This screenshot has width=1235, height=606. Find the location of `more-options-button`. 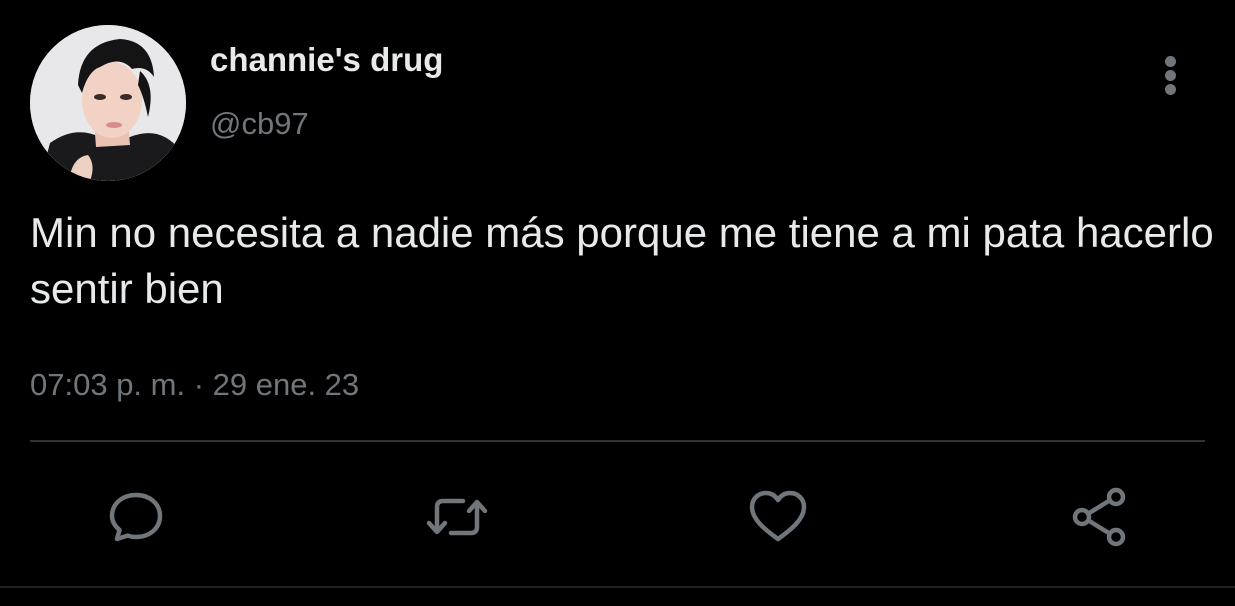

more-options-button is located at coordinates (1171, 75).